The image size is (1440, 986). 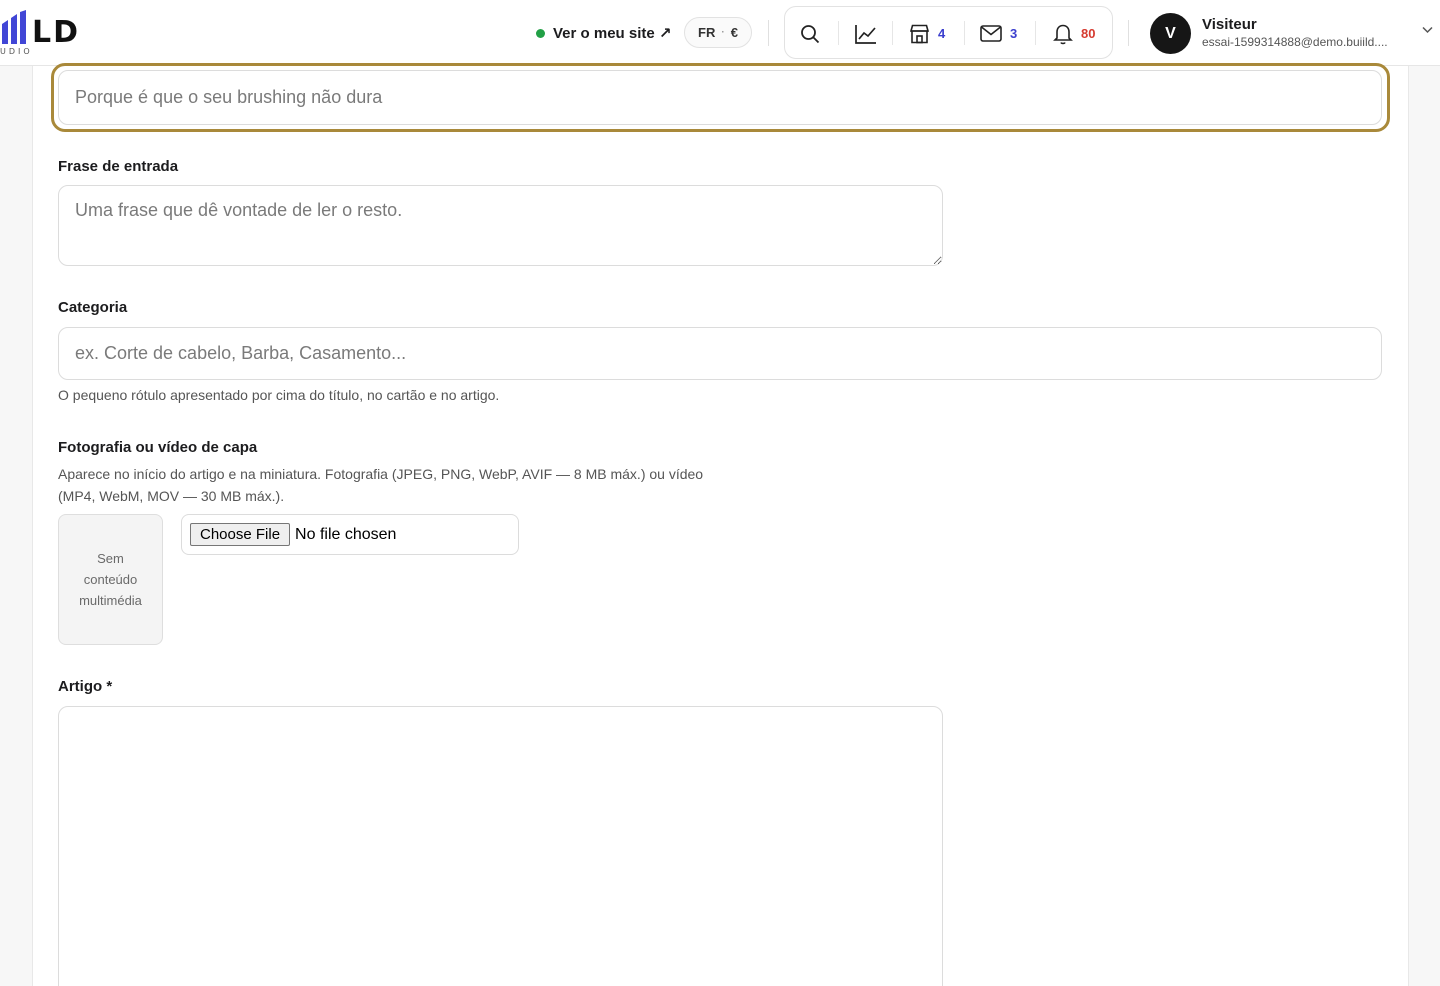 I want to click on search-icon, so click(x=810, y=33).